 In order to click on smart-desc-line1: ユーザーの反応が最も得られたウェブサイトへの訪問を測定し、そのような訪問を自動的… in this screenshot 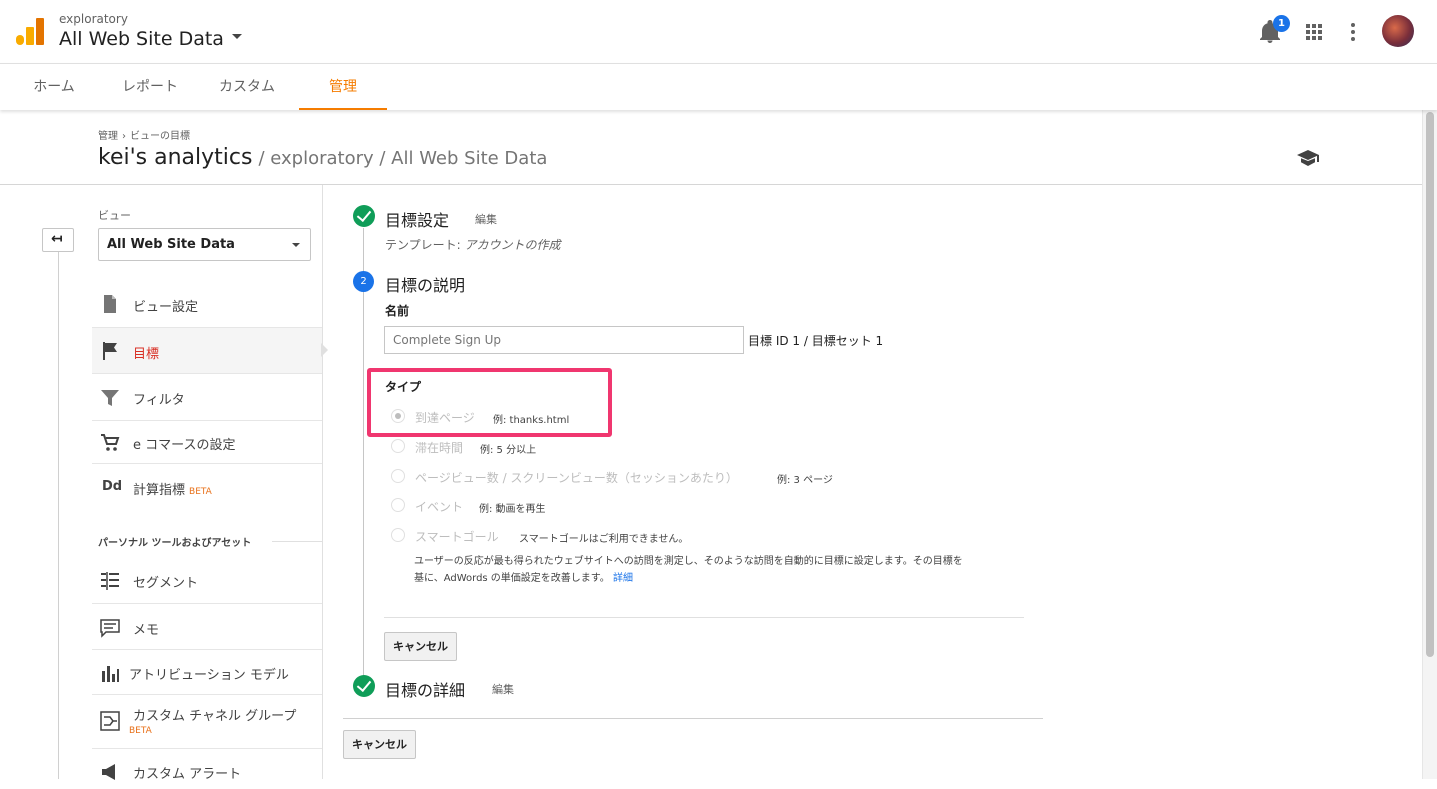, I will do `click(688, 561)`.